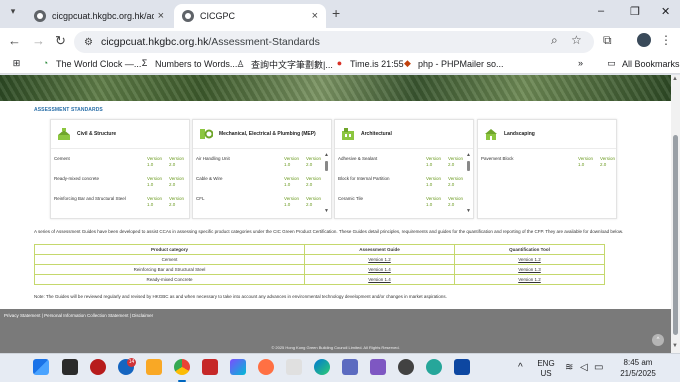 The width and height of the screenshot is (680, 382). What do you see at coordinates (19, 63) in the screenshot?
I see `apps-grid-icon: ⊞` at bounding box center [19, 63].